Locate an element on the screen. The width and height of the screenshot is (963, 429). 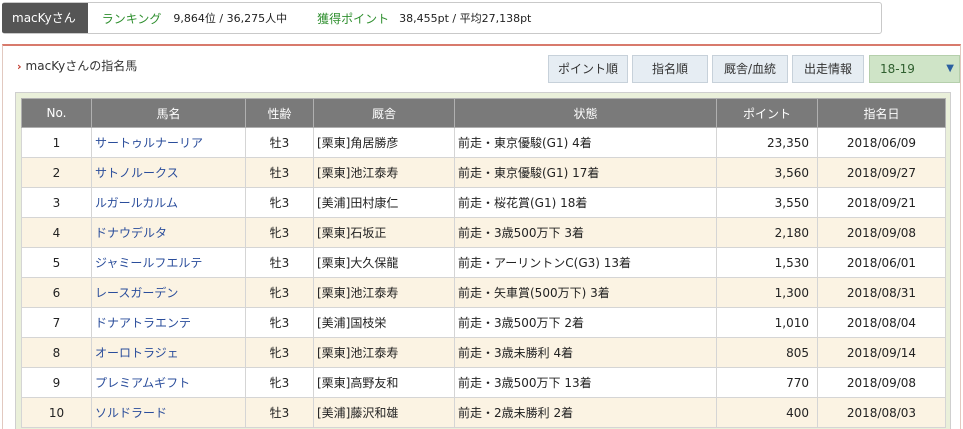
cell-points: 1,010 is located at coordinates (767, 322).